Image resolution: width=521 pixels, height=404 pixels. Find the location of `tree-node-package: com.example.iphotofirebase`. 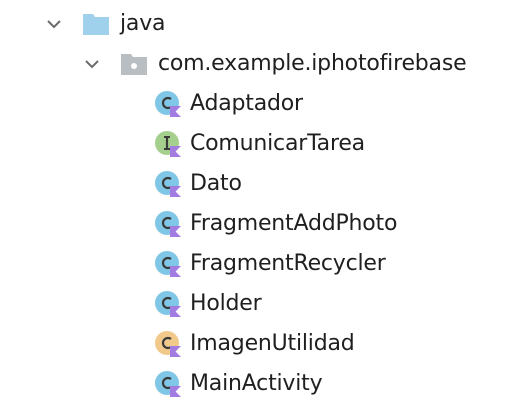

tree-node-package: com.example.iphotofirebase is located at coordinates (274, 64).